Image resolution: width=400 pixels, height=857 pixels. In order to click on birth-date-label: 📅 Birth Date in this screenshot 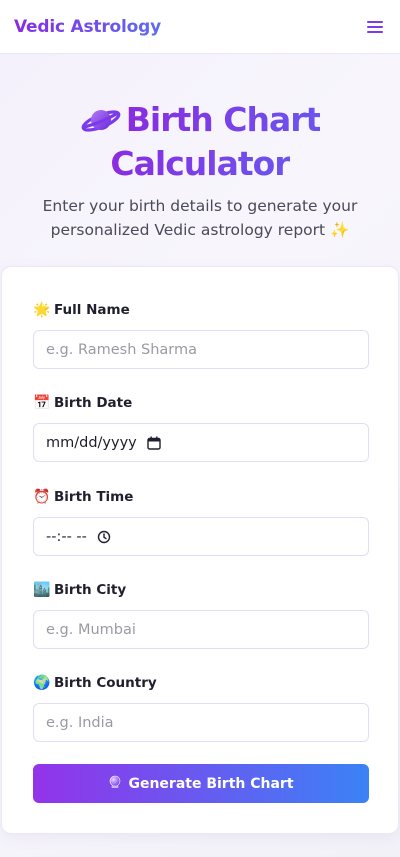, I will do `click(201, 403)`.